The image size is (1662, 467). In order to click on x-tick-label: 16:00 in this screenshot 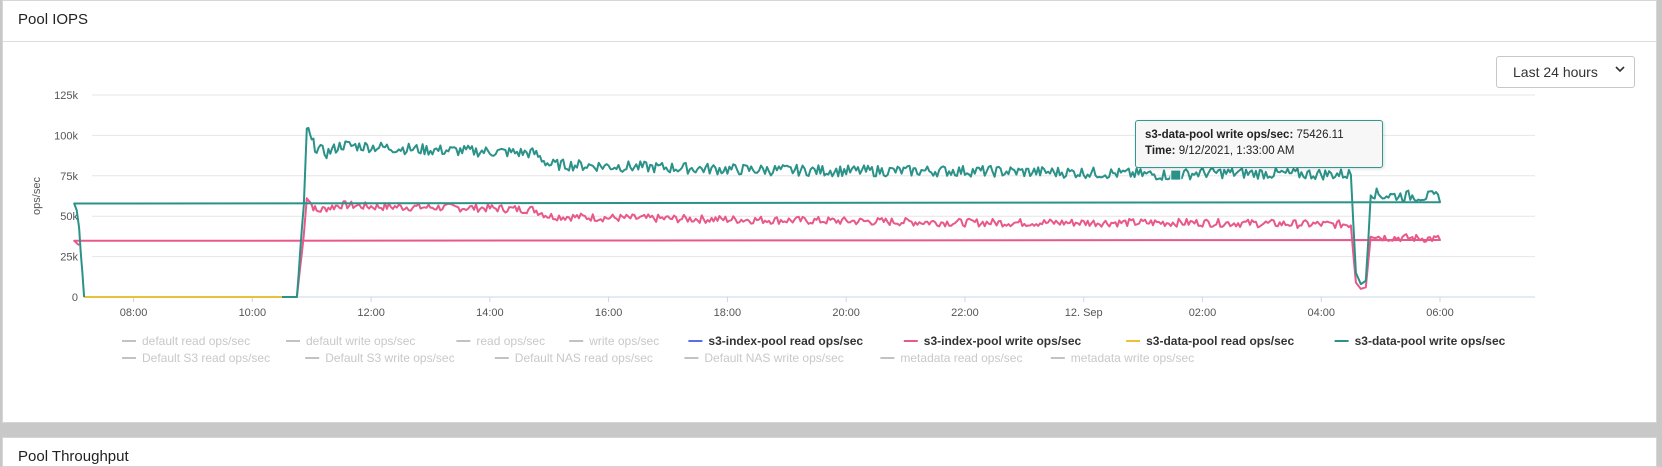, I will do `click(609, 313)`.